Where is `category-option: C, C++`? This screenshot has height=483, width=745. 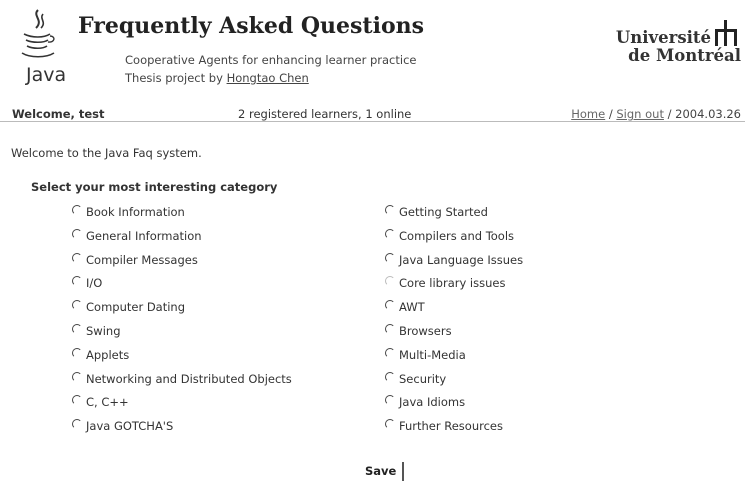
category-option: C, C++ is located at coordinates (100, 402).